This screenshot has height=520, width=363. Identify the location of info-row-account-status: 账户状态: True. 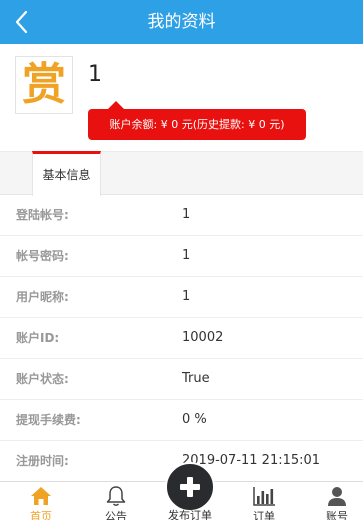
(181, 379).